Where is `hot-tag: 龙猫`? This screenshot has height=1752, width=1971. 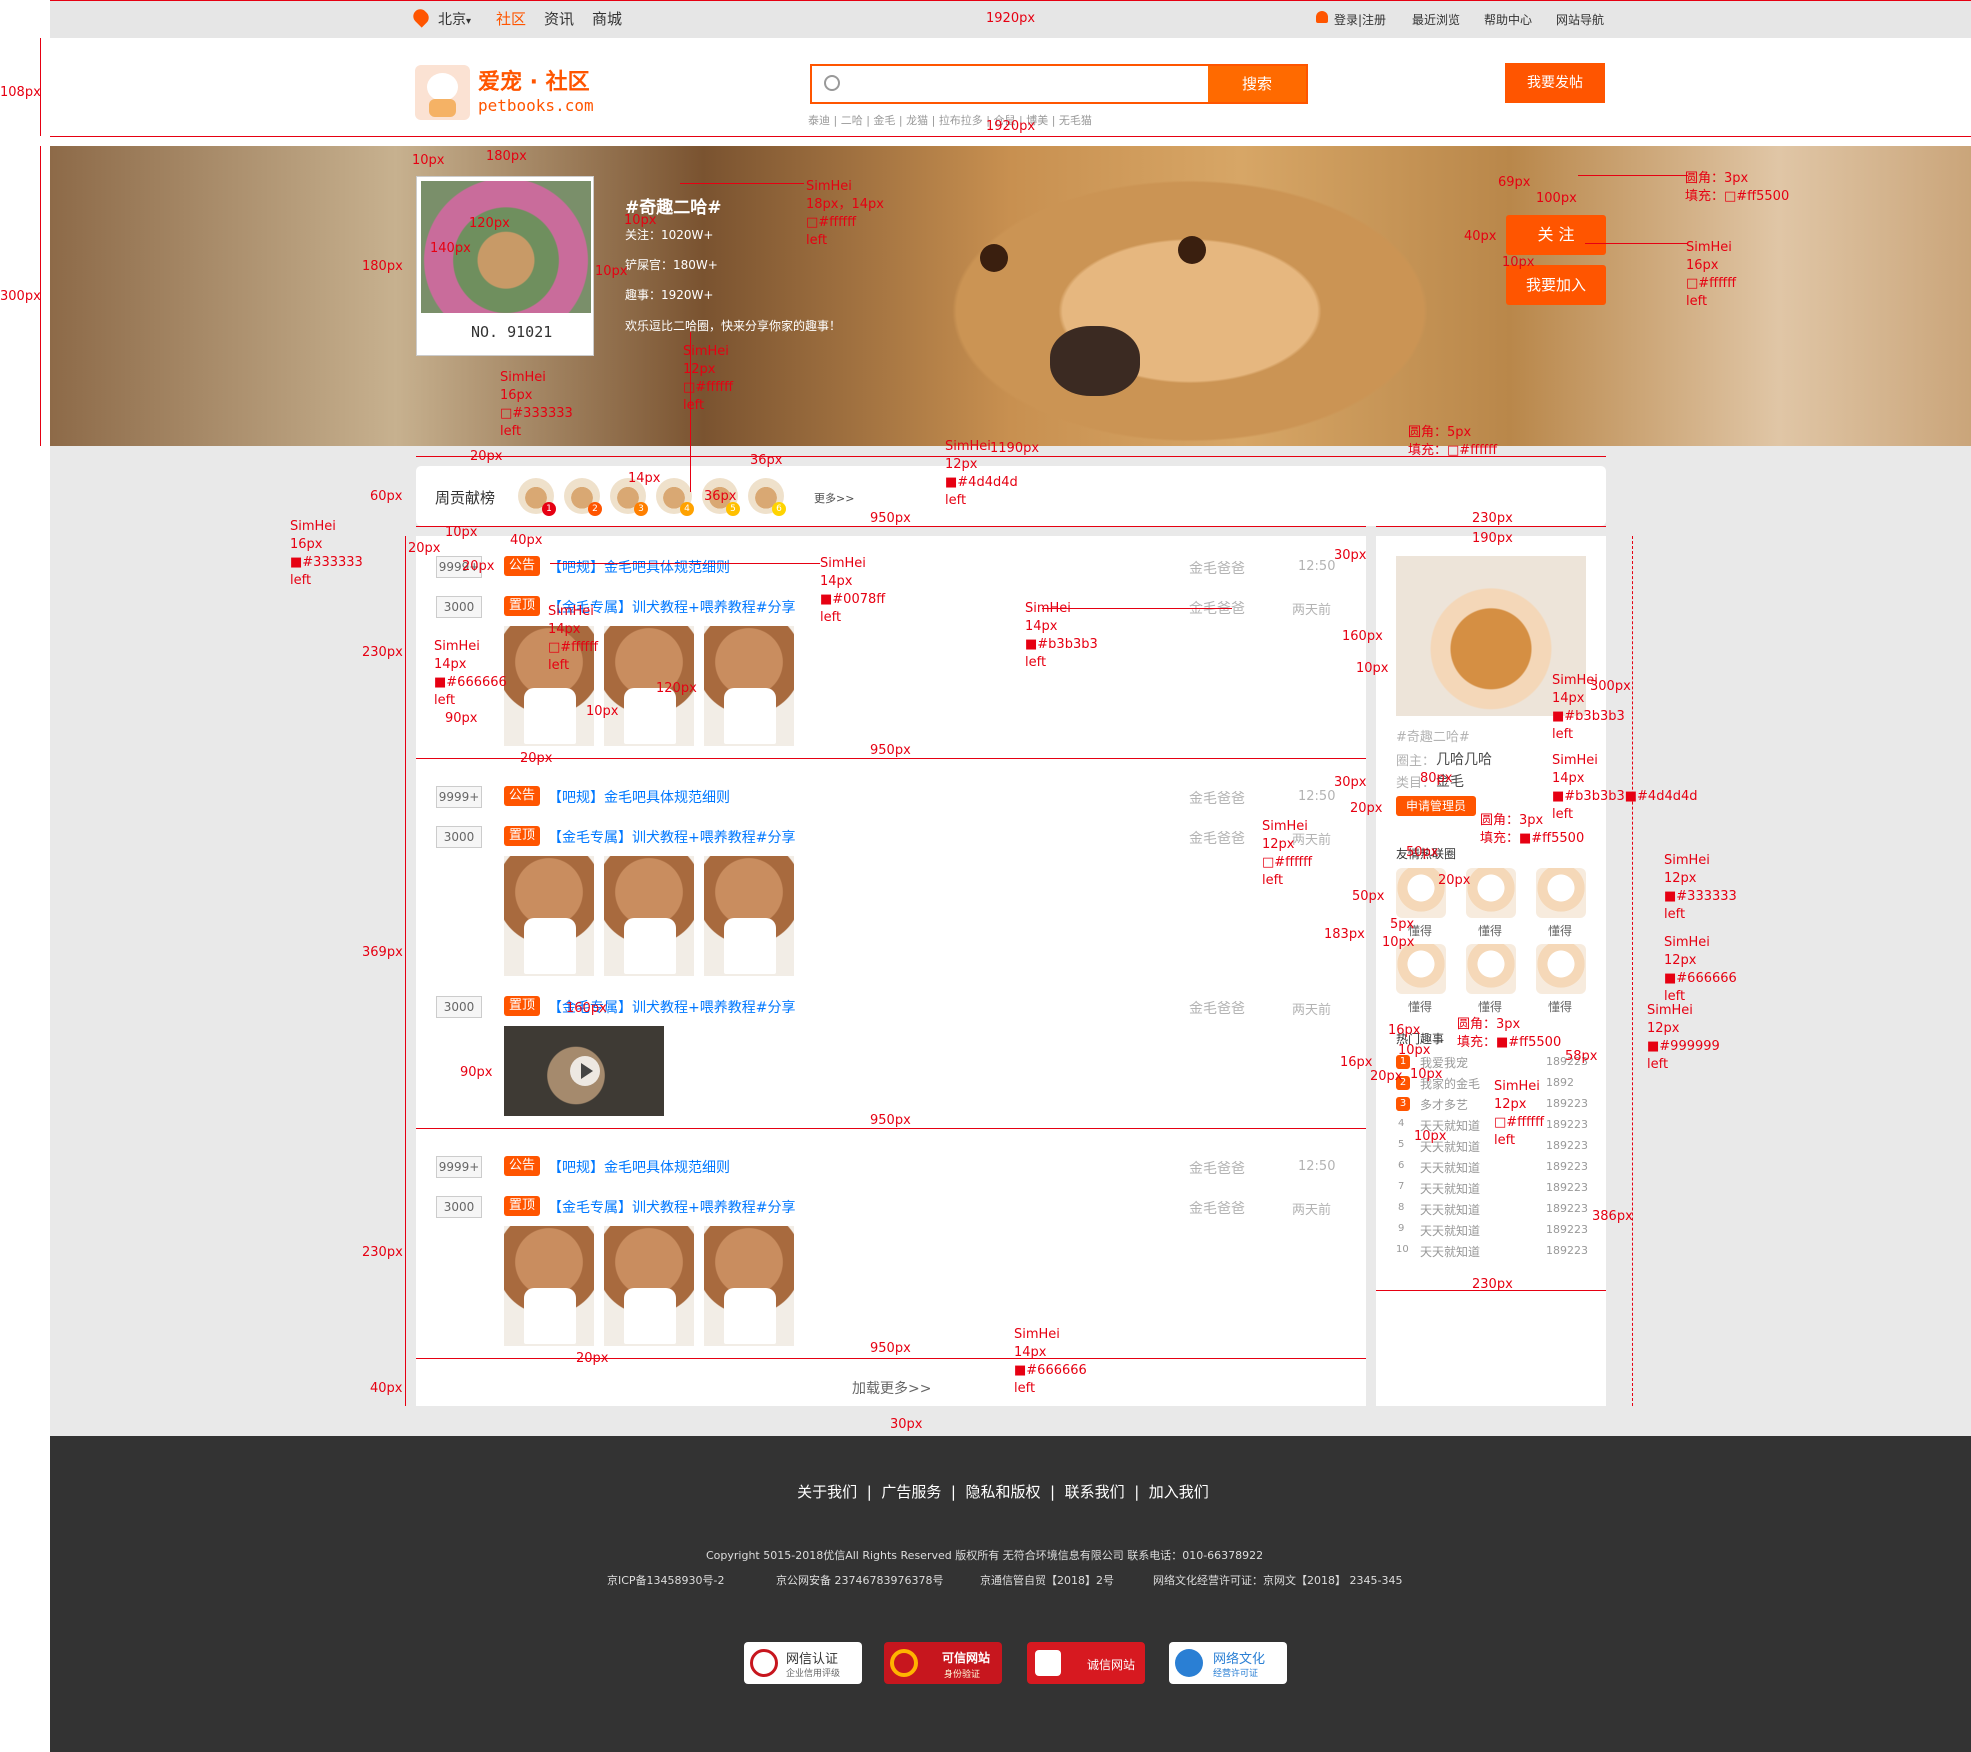 hot-tag: 龙猫 is located at coordinates (917, 120).